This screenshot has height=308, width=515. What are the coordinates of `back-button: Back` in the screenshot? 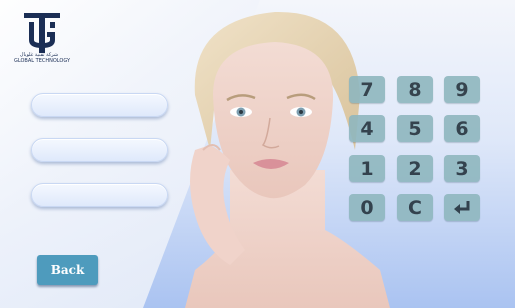 It's located at (67, 270).